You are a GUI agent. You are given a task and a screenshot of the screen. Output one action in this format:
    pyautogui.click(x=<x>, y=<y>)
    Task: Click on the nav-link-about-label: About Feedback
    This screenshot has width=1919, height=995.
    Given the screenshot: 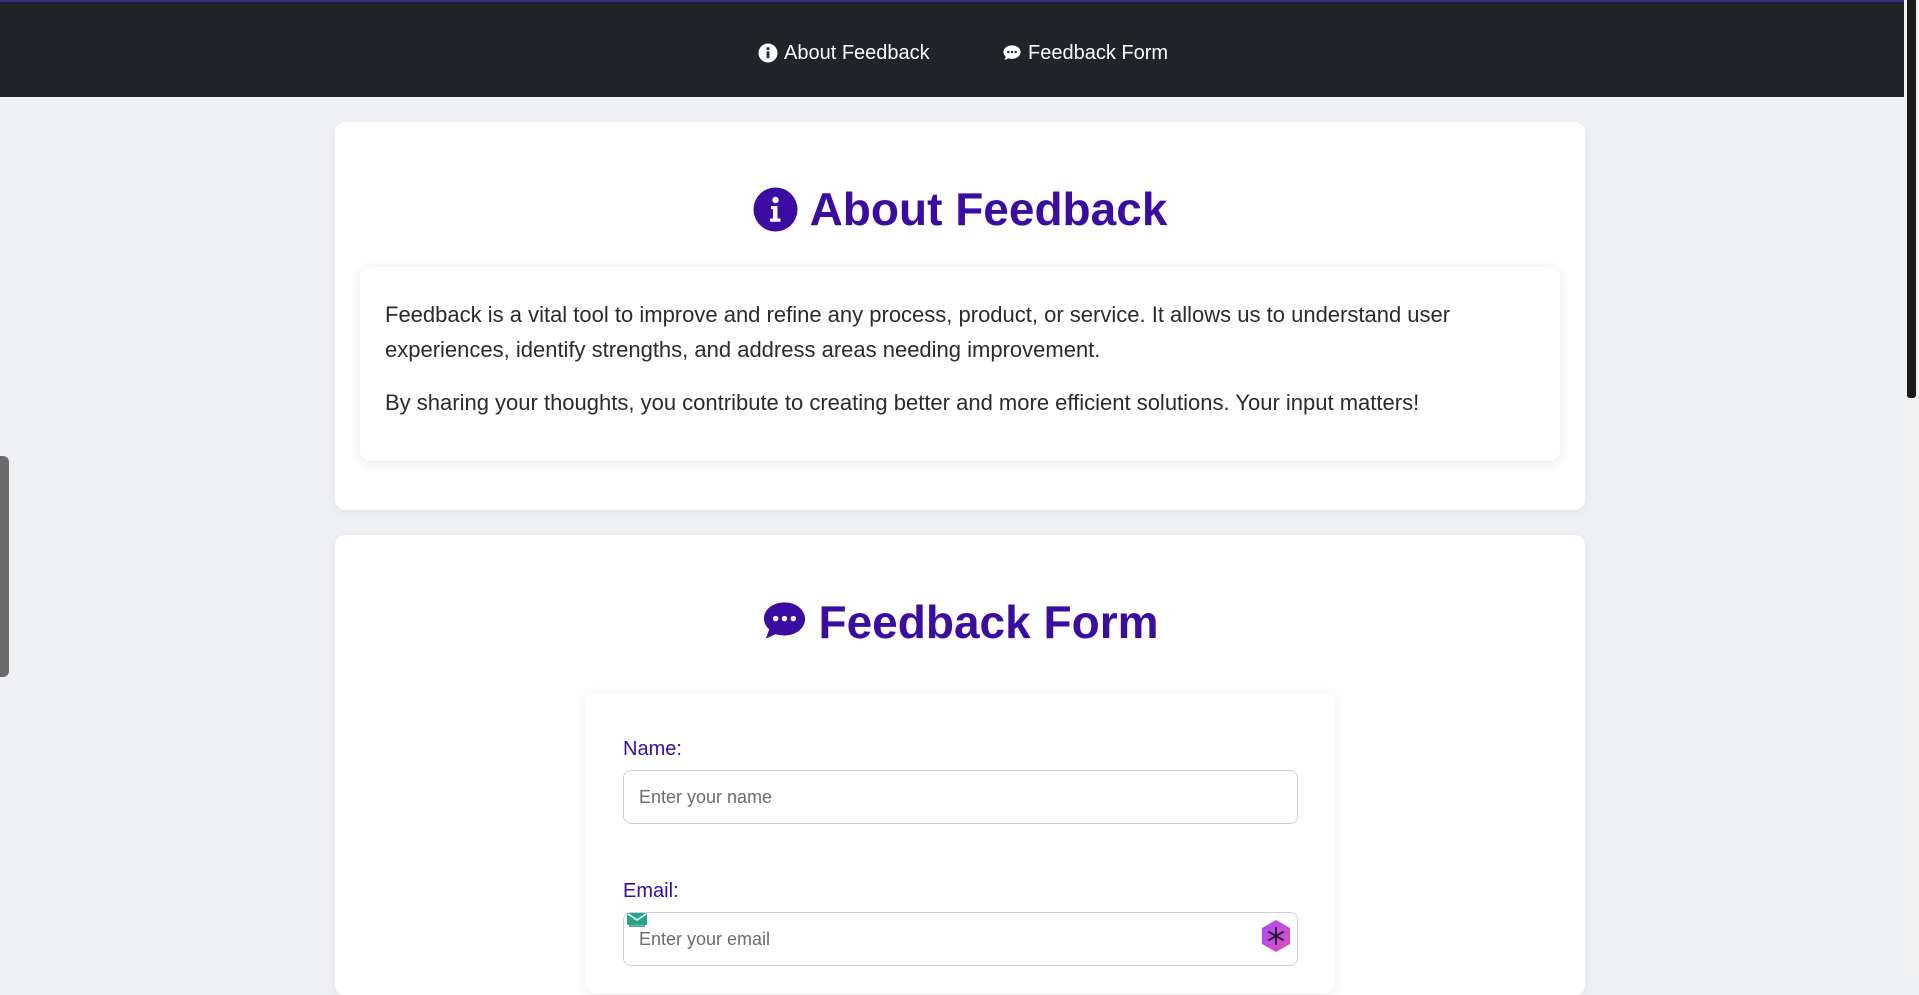 What is the action you would take?
    pyautogui.click(x=857, y=52)
    